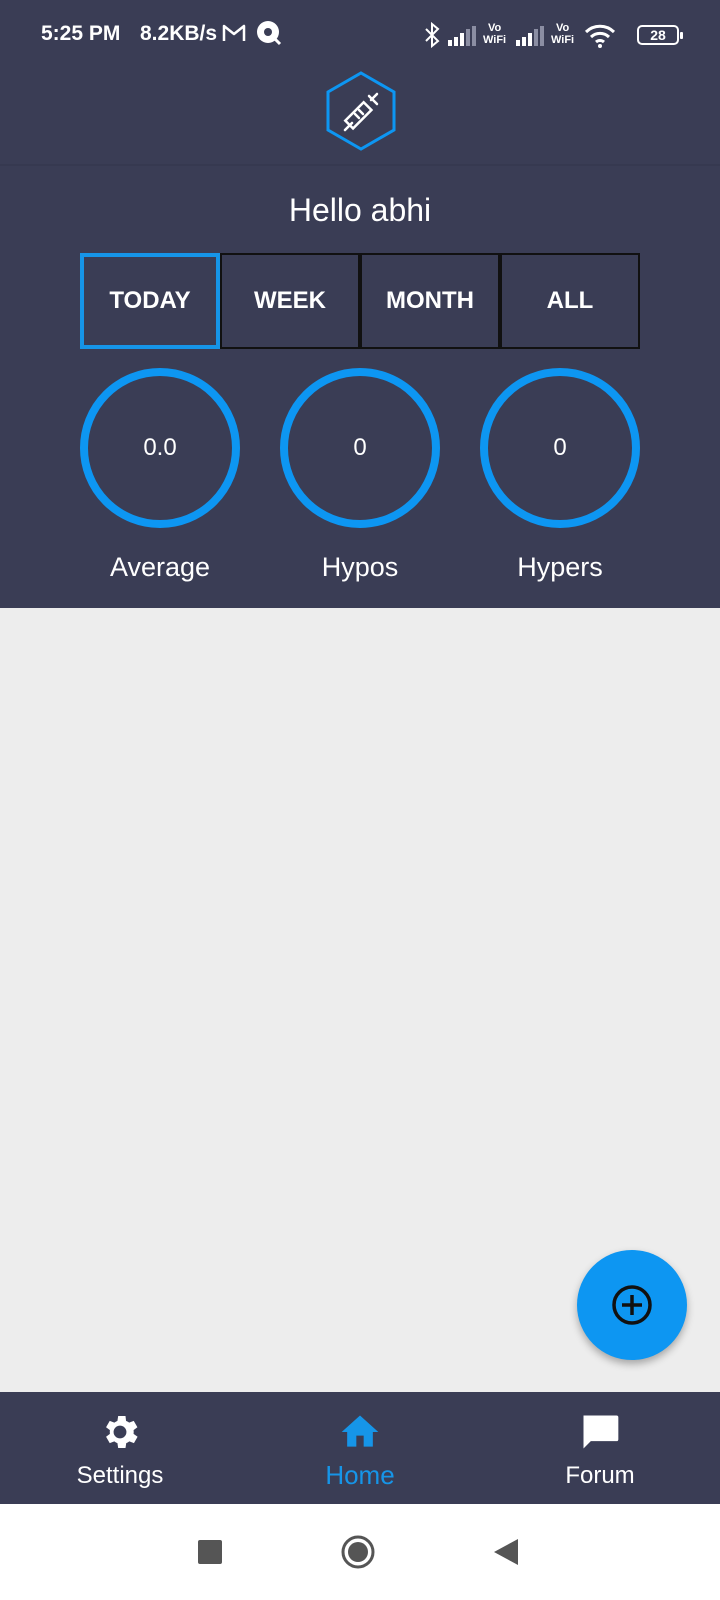  What do you see at coordinates (160, 448) in the screenshot?
I see `average-value: 0.0` at bounding box center [160, 448].